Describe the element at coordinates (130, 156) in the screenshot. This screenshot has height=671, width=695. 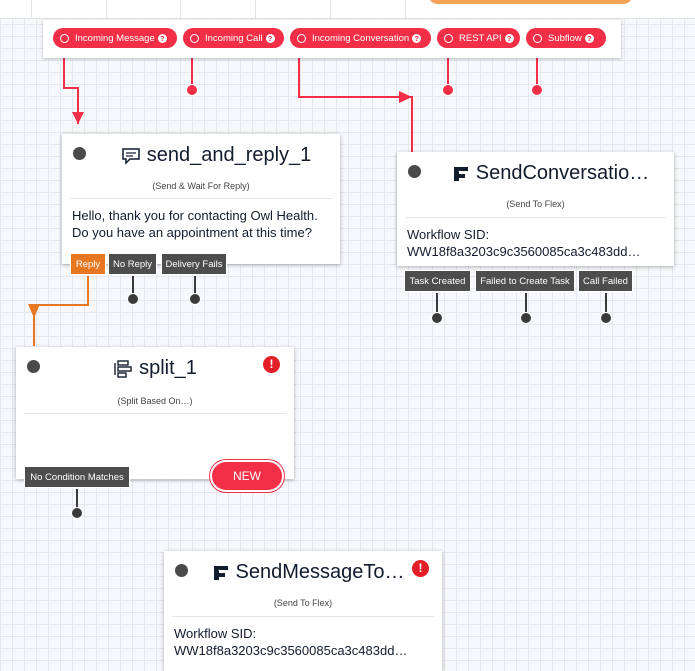
I see `chat-bubble-icon` at that location.